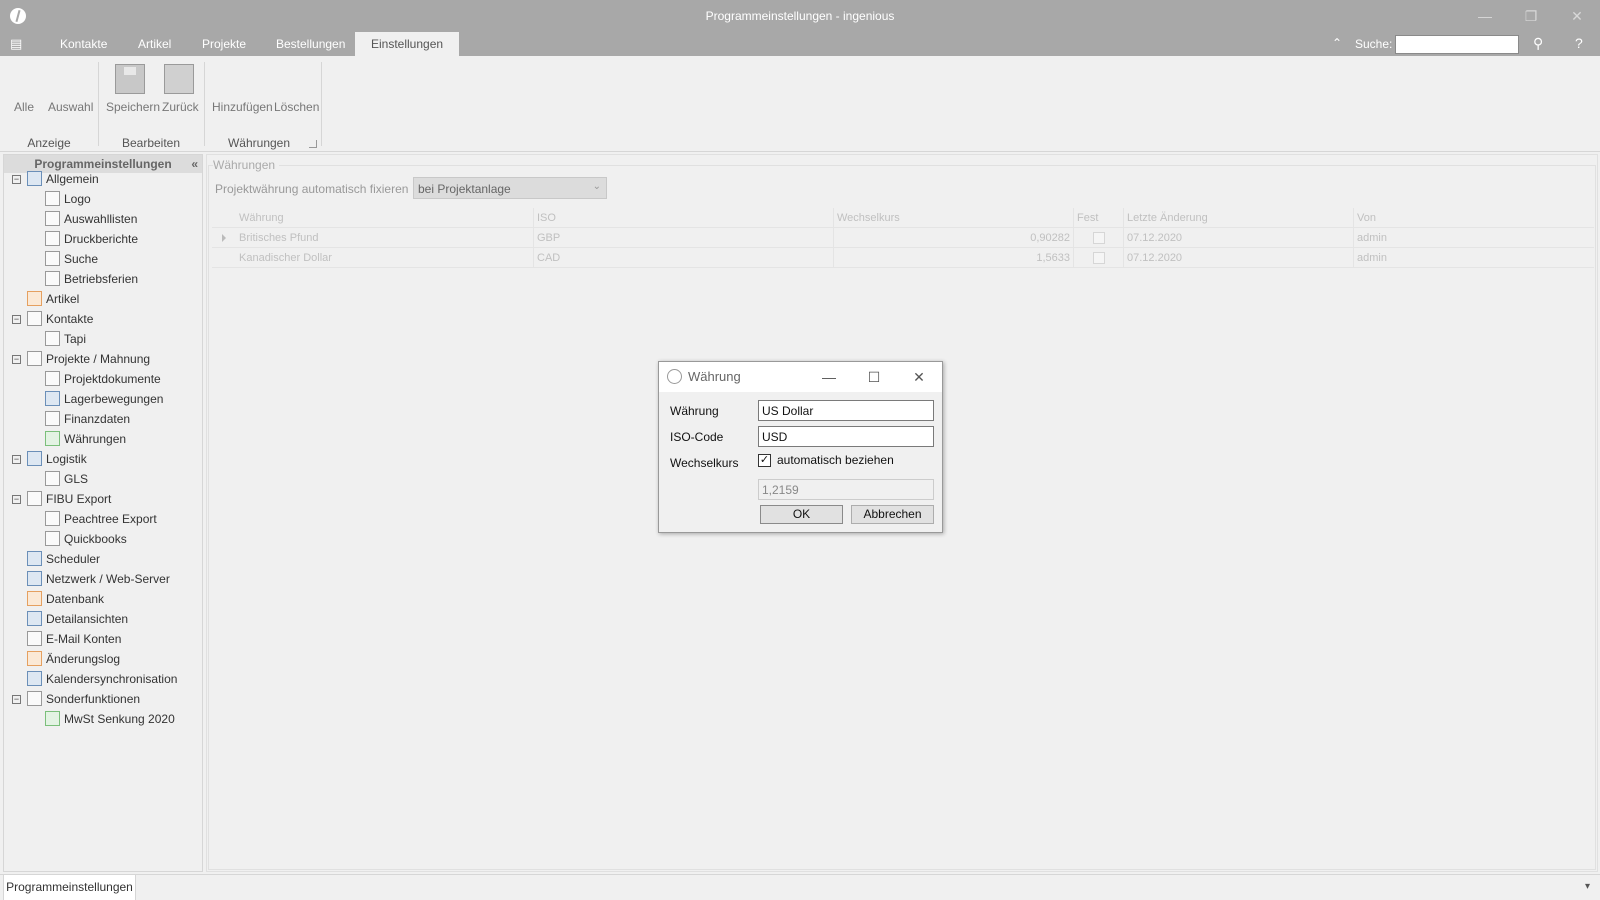 The height and width of the screenshot is (900, 1600). What do you see at coordinates (101, 279) in the screenshot?
I see `tree-item-label: Betriebsferien` at bounding box center [101, 279].